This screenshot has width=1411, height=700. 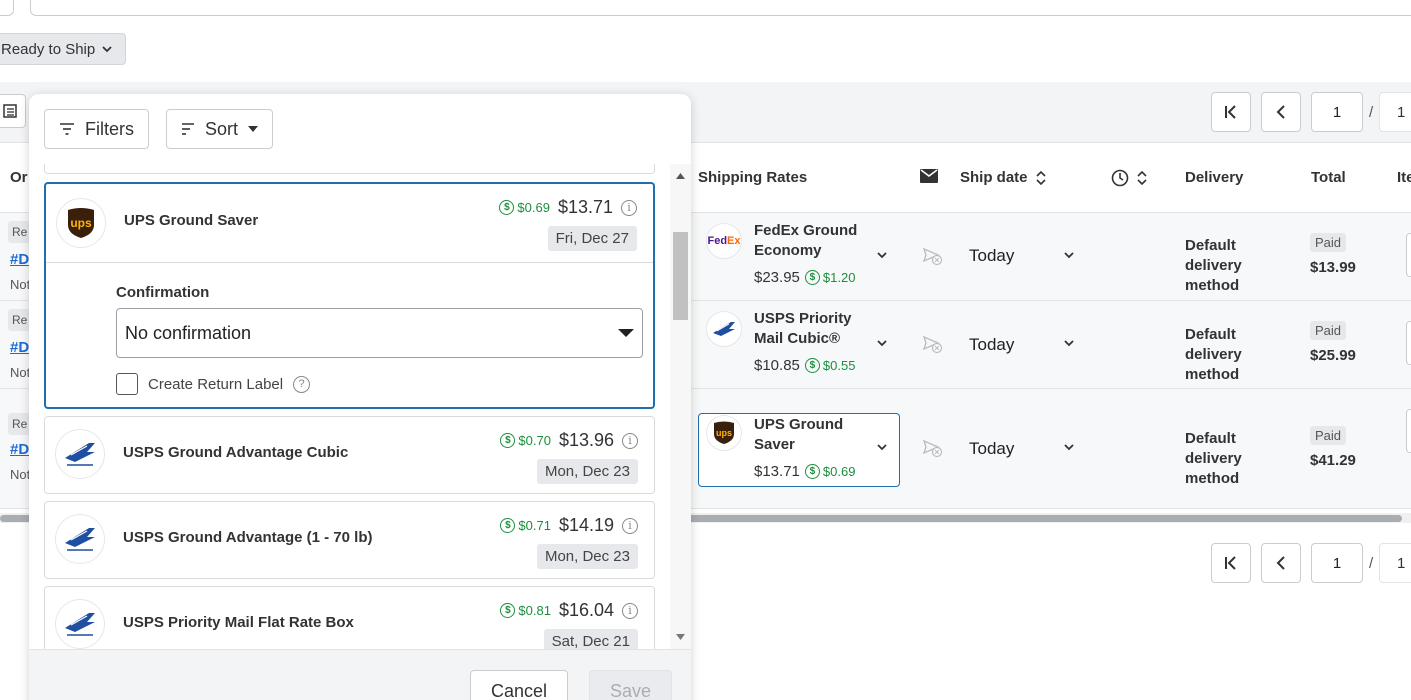 I want to click on create-return-label-text: Create Return Label, so click(x=216, y=384).